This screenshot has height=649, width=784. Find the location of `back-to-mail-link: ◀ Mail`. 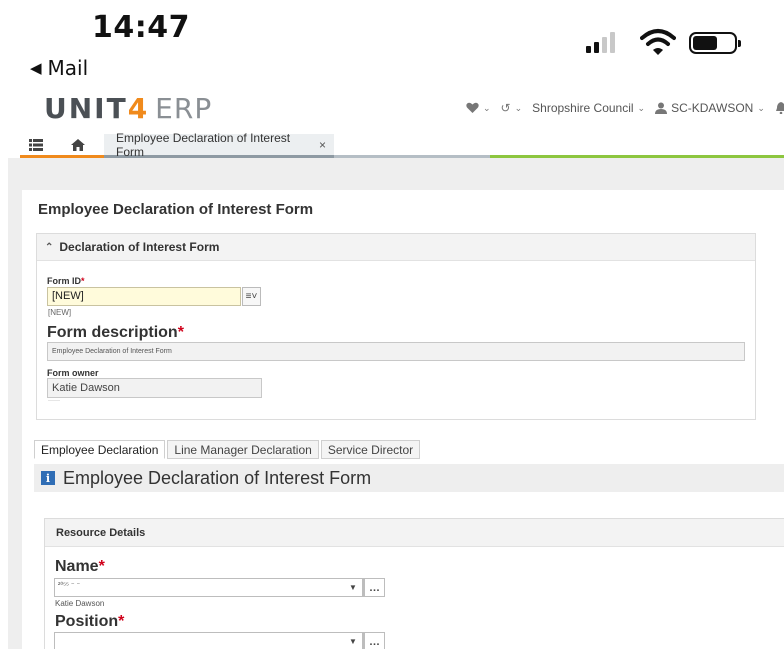

back-to-mail-link: ◀ Mail is located at coordinates (59, 68).